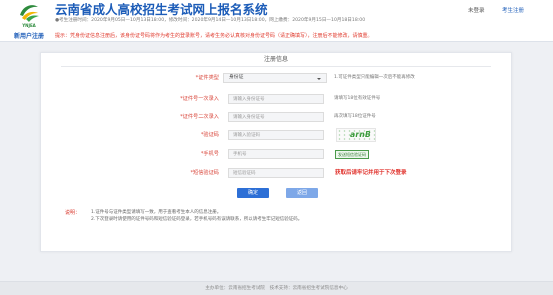 Image resolution: width=553 pixels, height=295 pixels. I want to click on id-number-second-label: *证件号二次录入, so click(199, 117).